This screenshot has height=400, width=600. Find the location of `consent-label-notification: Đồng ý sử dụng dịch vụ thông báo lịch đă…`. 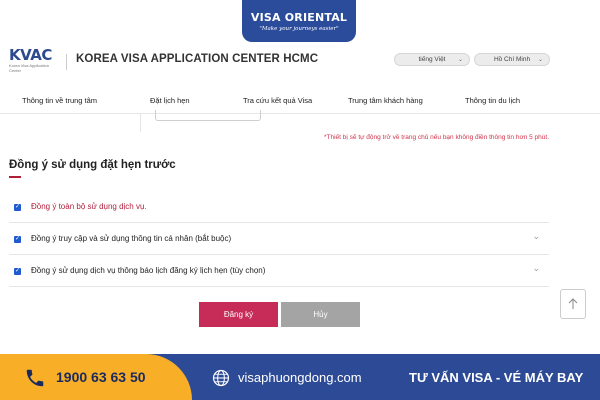

consent-label-notification: Đồng ý sử dụng dịch vụ thông báo lịch đă… is located at coordinates (148, 270).